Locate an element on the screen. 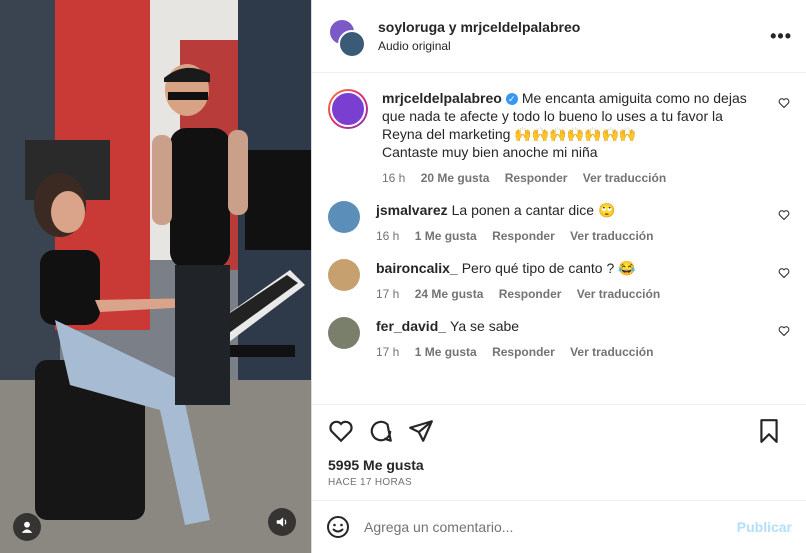  publish-button: Publicar is located at coordinates (764, 527).